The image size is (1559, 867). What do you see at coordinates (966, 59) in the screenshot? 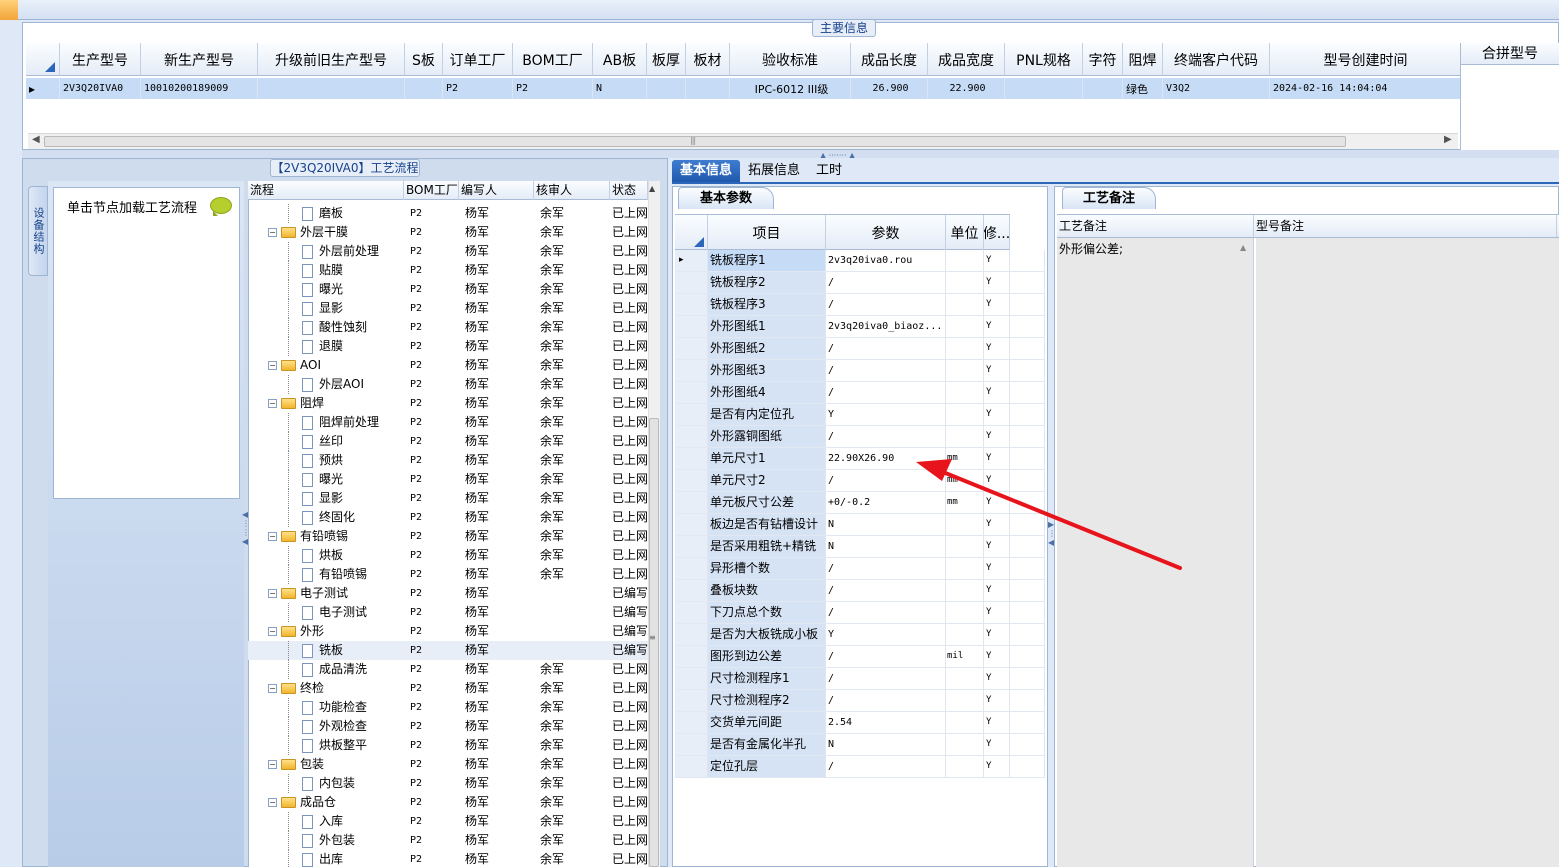
I see `main-col-header: 成品宽度` at bounding box center [966, 59].